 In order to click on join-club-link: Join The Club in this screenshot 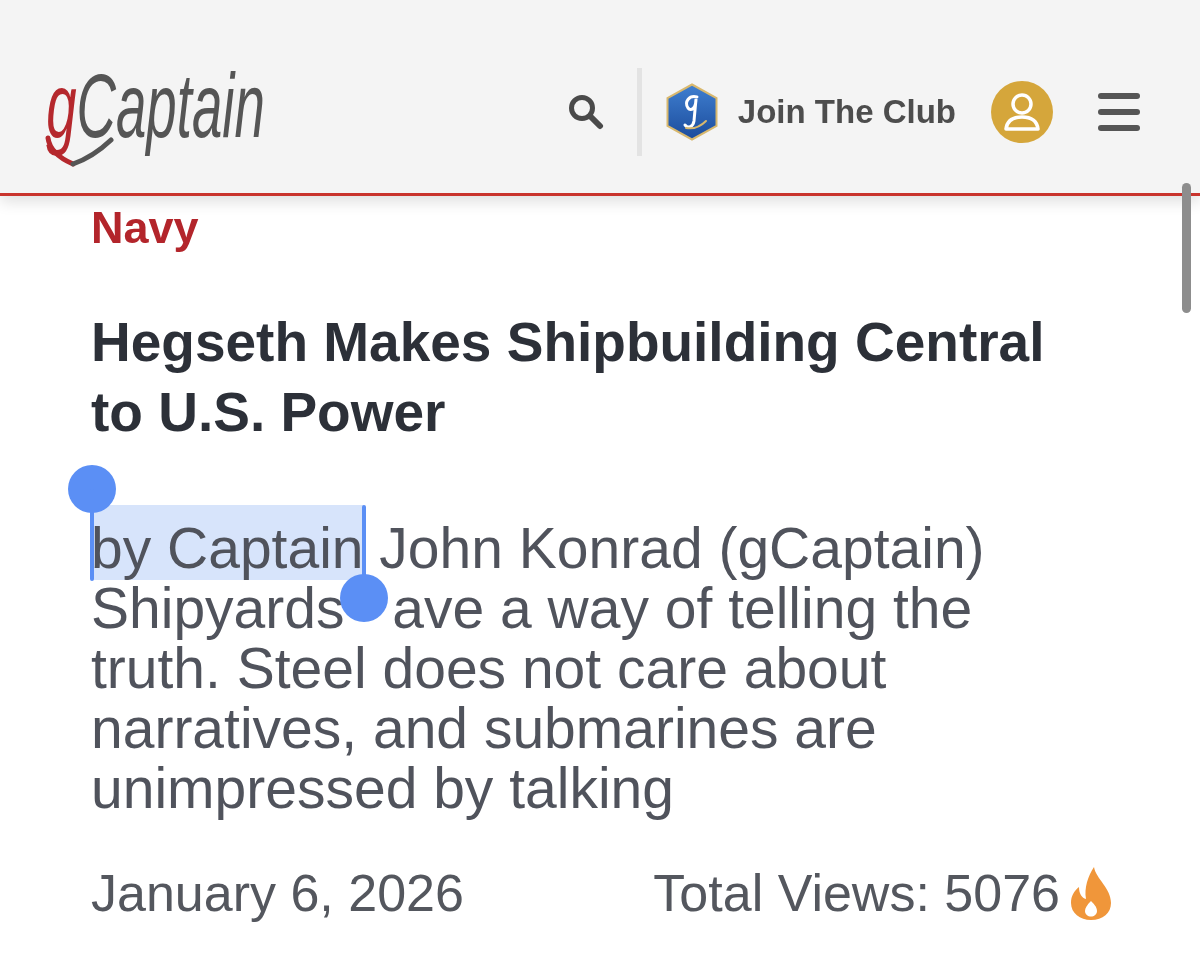, I will do `click(810, 111)`.